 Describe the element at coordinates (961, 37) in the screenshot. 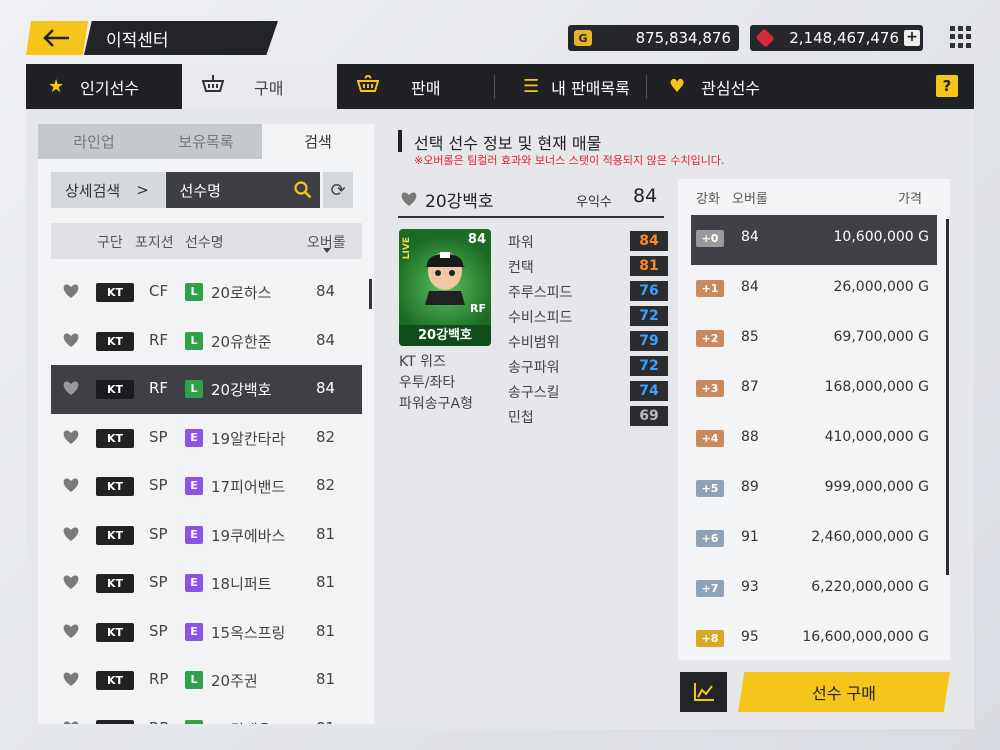

I see `grid-menu-icon` at that location.